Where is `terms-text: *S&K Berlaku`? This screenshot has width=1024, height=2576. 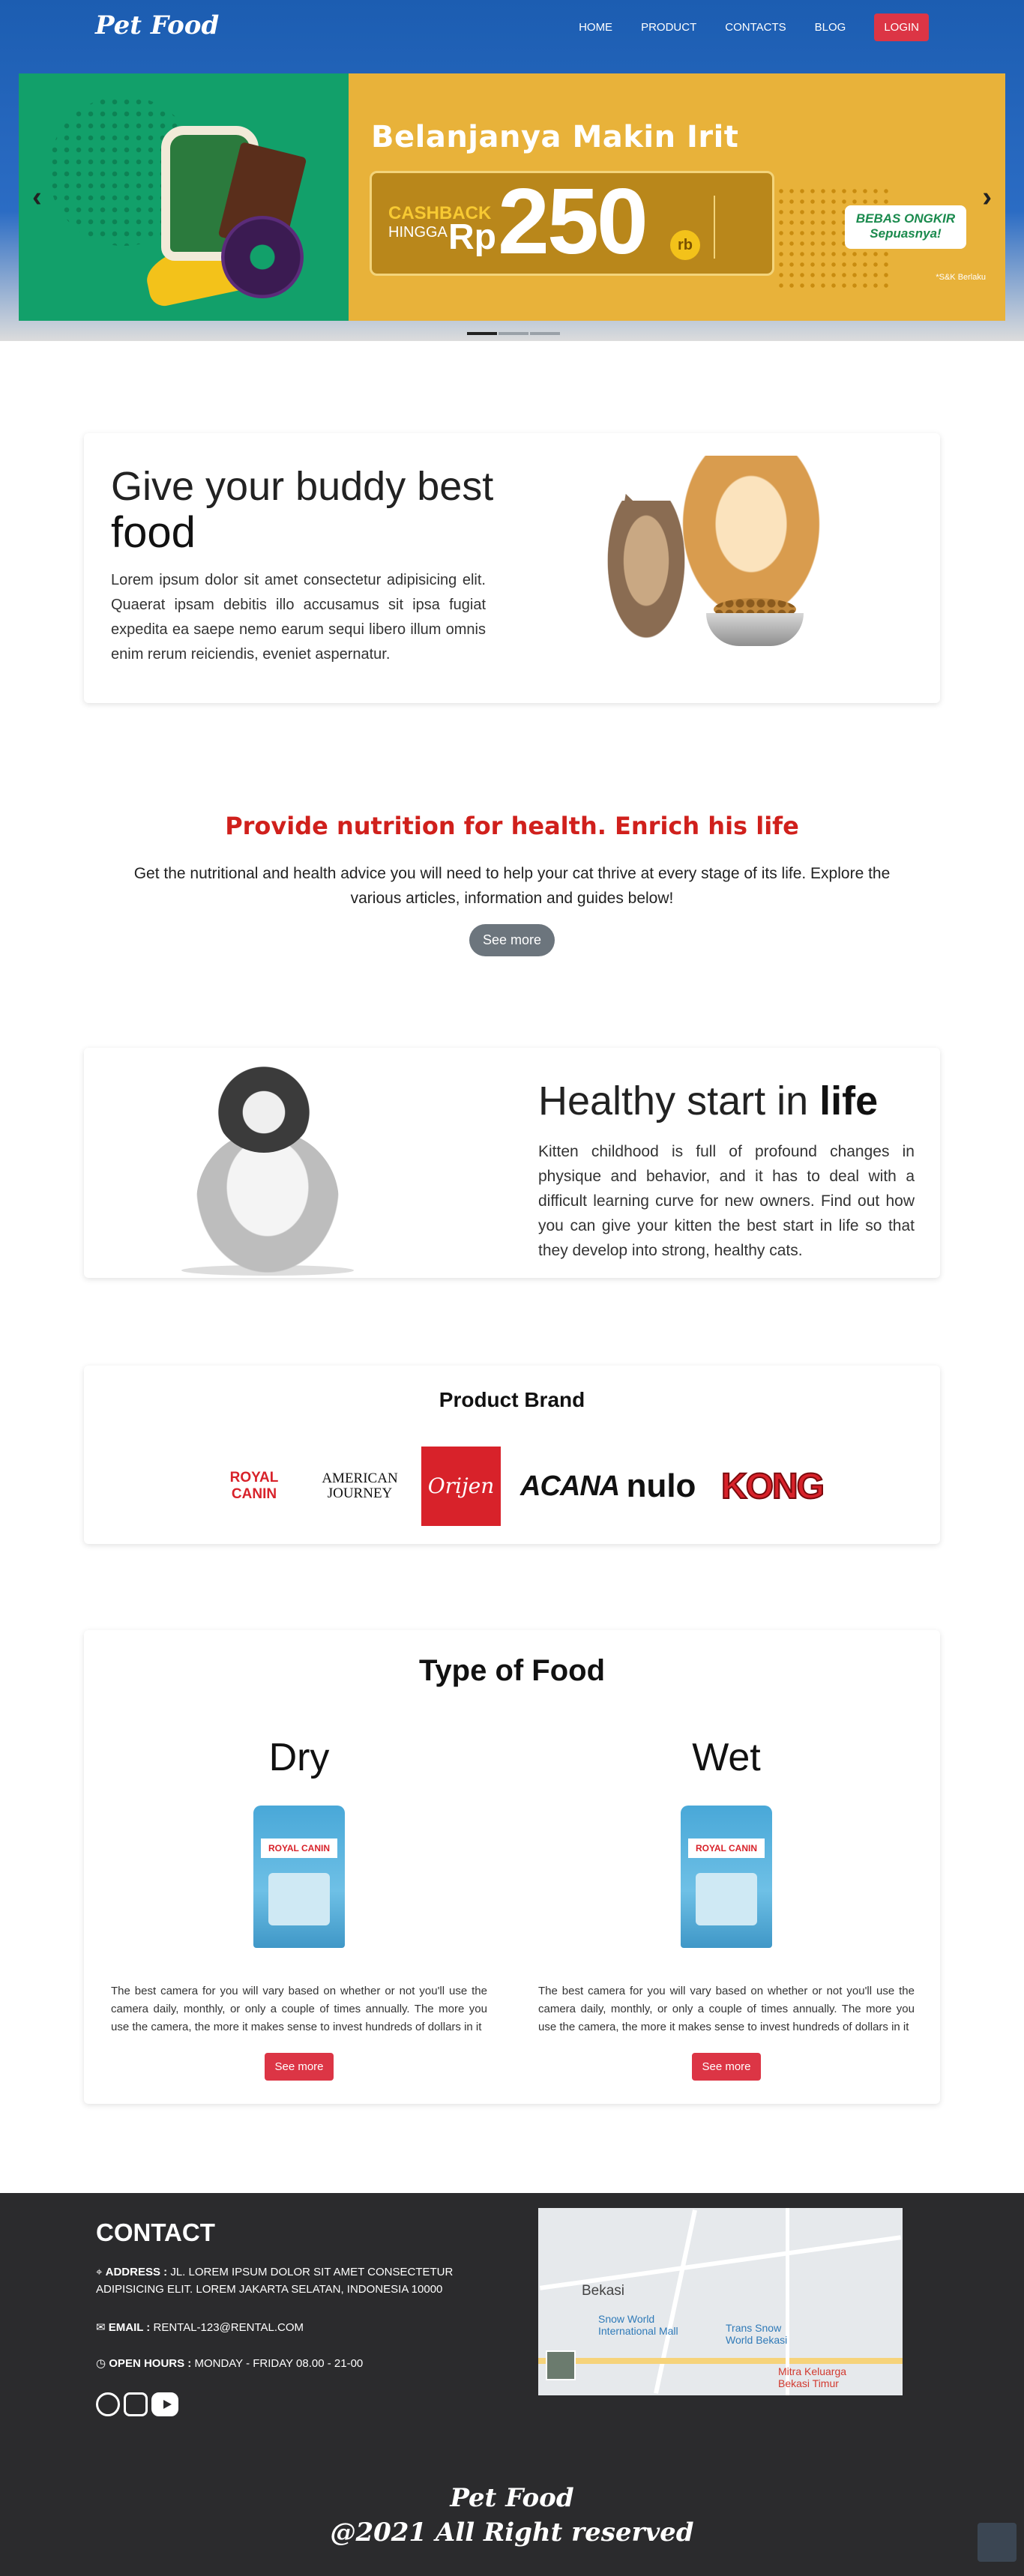
terms-text: *S&K Berlaku is located at coordinates (961, 277).